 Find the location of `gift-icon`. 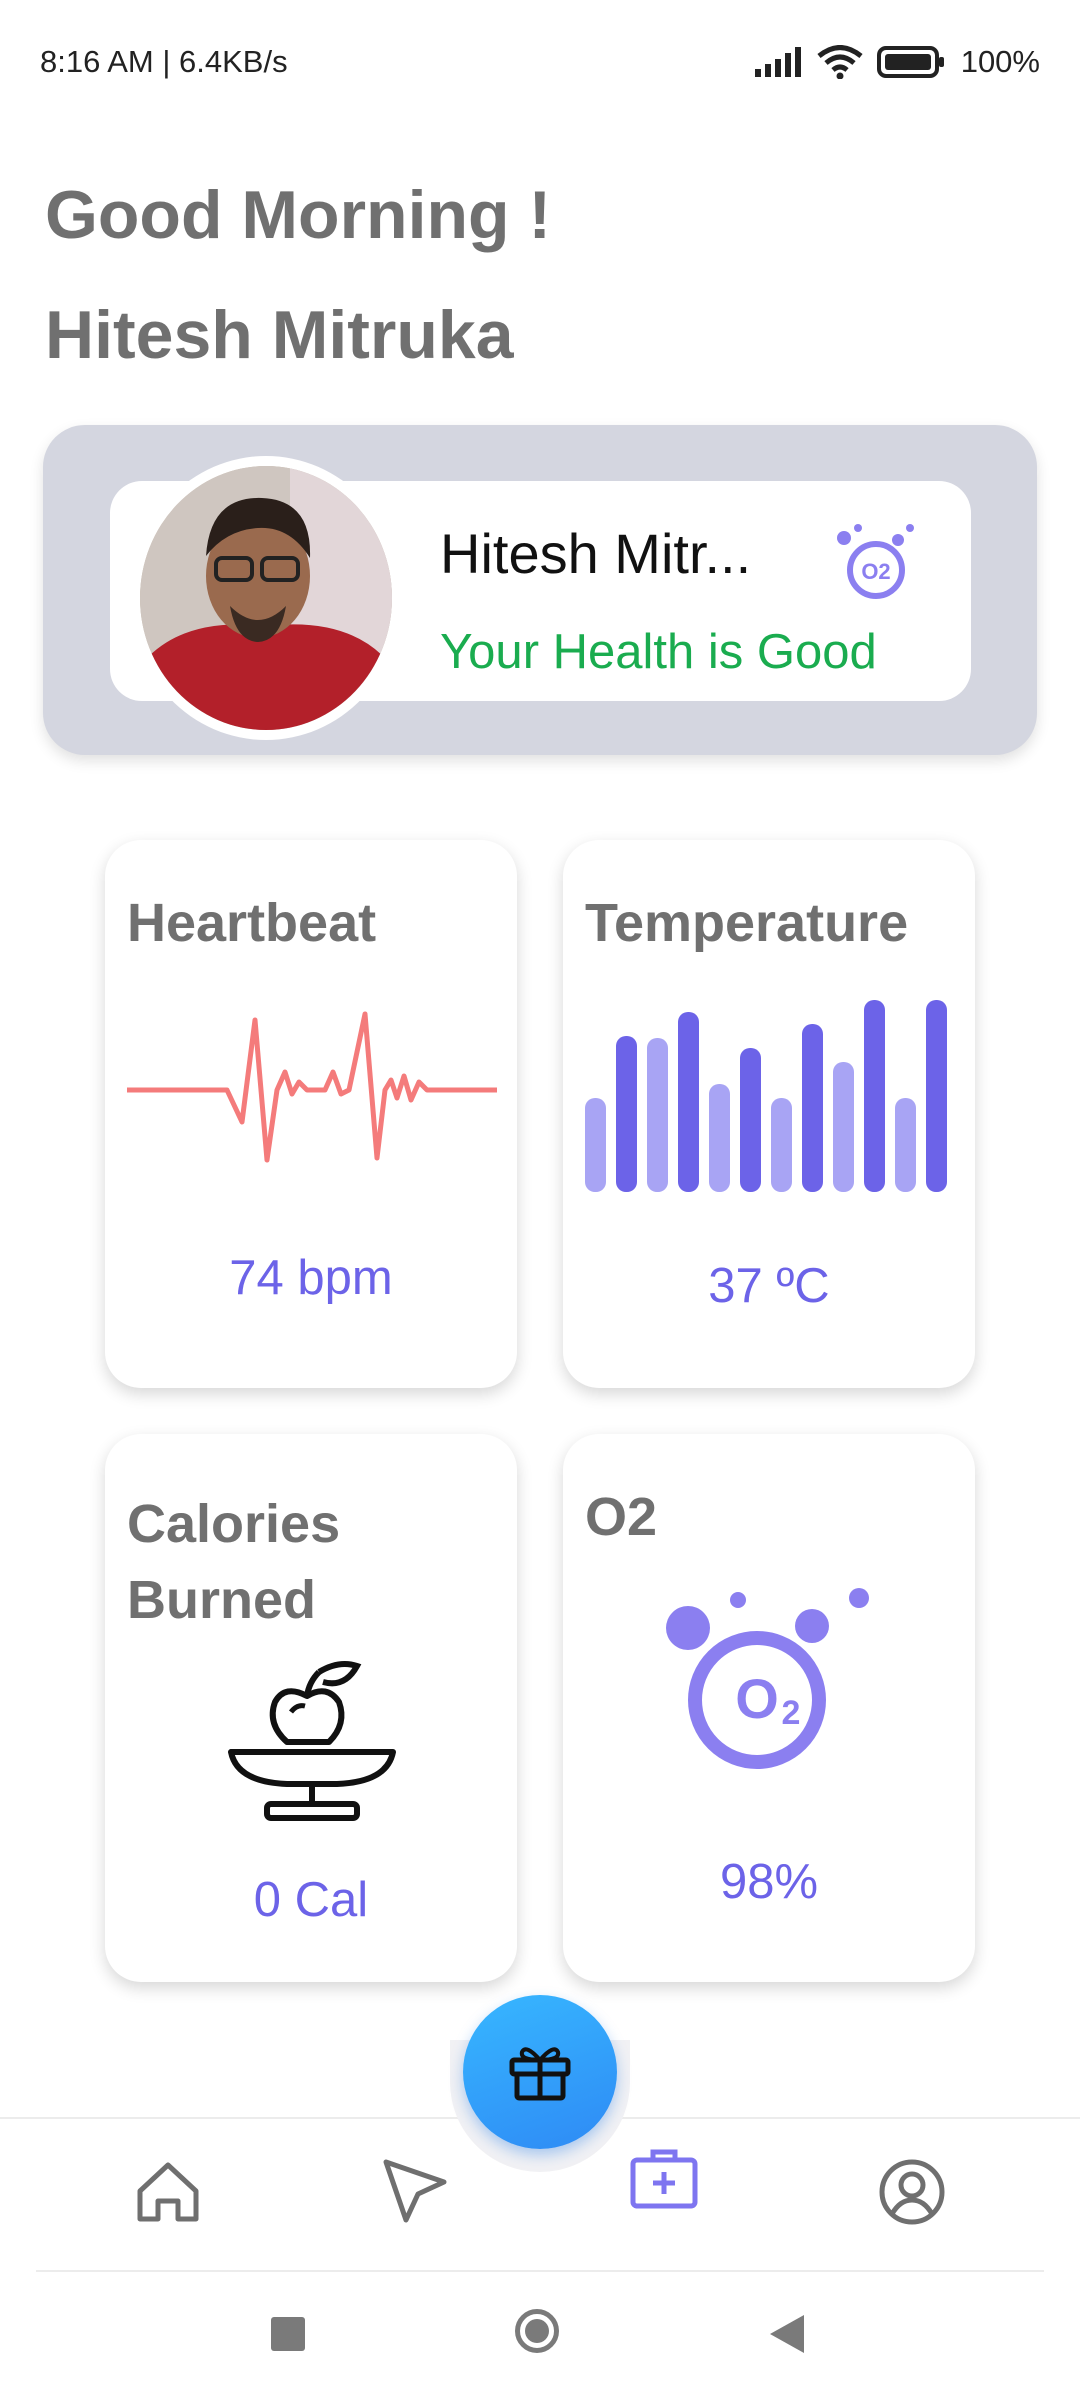

gift-icon is located at coordinates (540, 2074).